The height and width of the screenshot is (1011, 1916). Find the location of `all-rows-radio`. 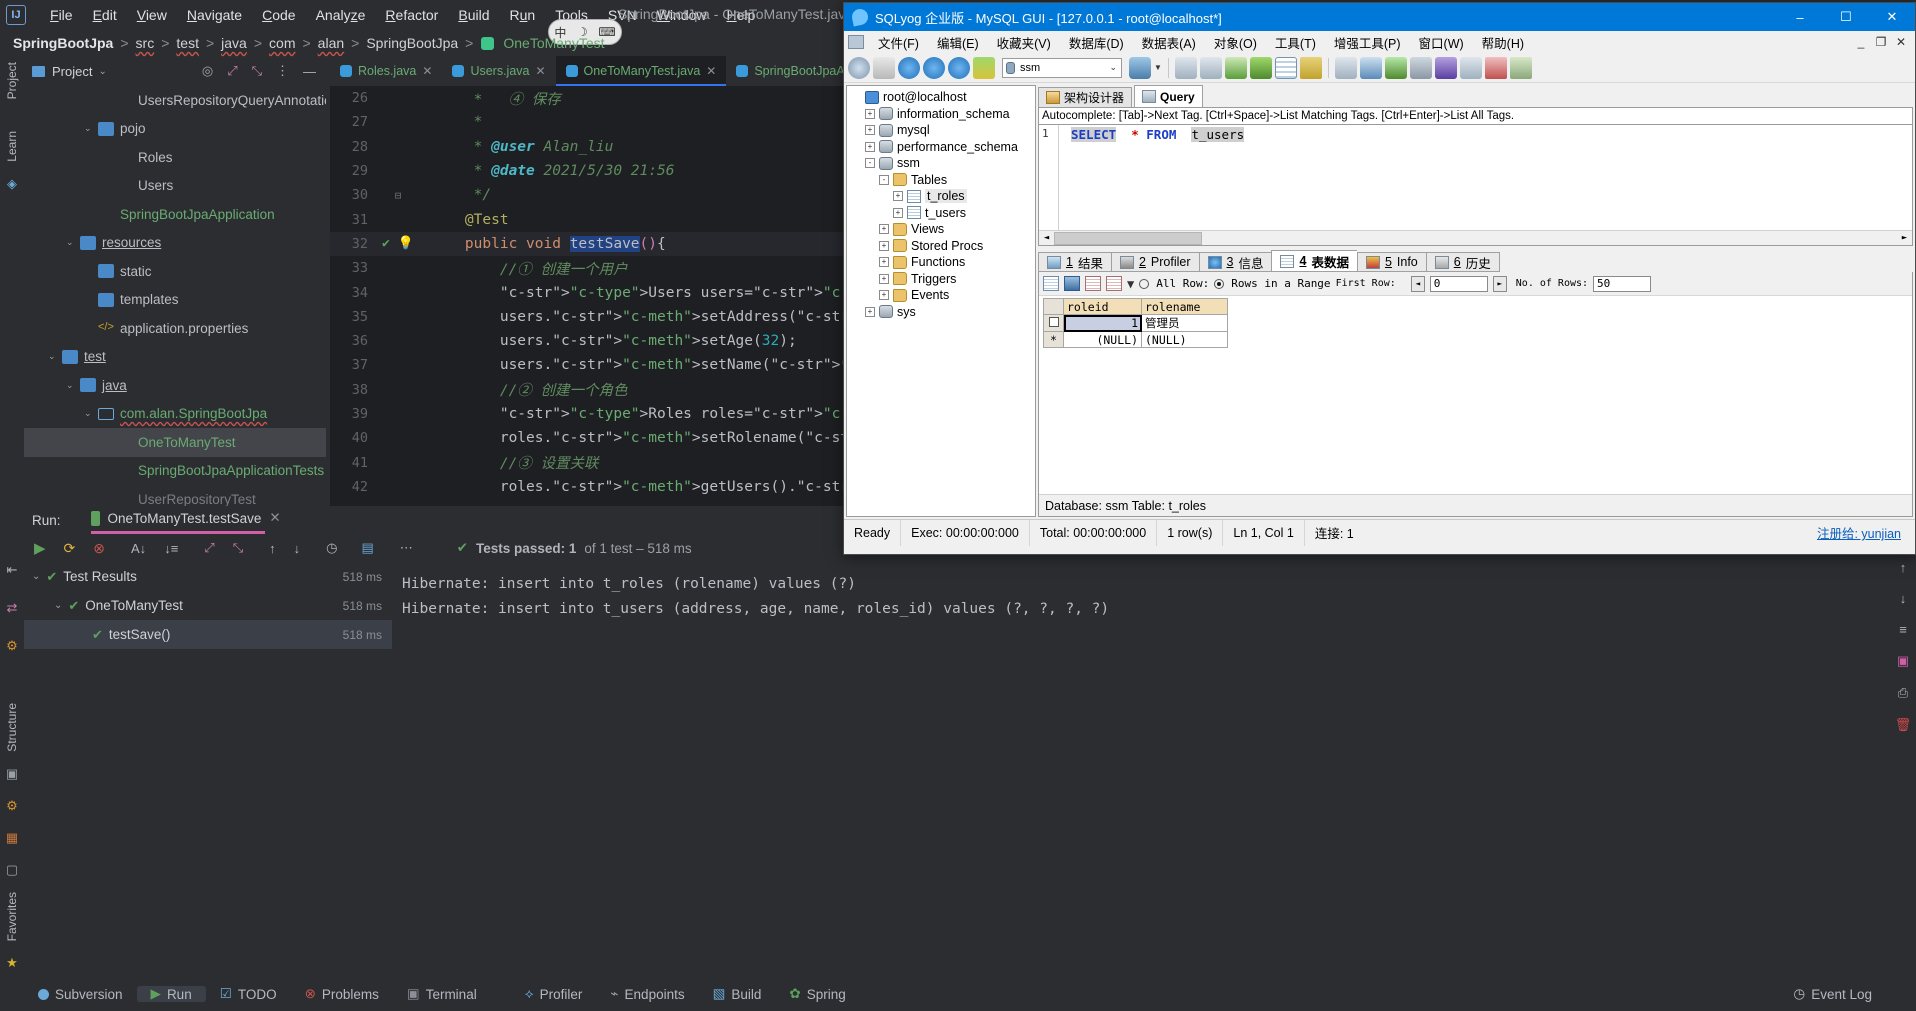

all-rows-radio is located at coordinates (1144, 283).